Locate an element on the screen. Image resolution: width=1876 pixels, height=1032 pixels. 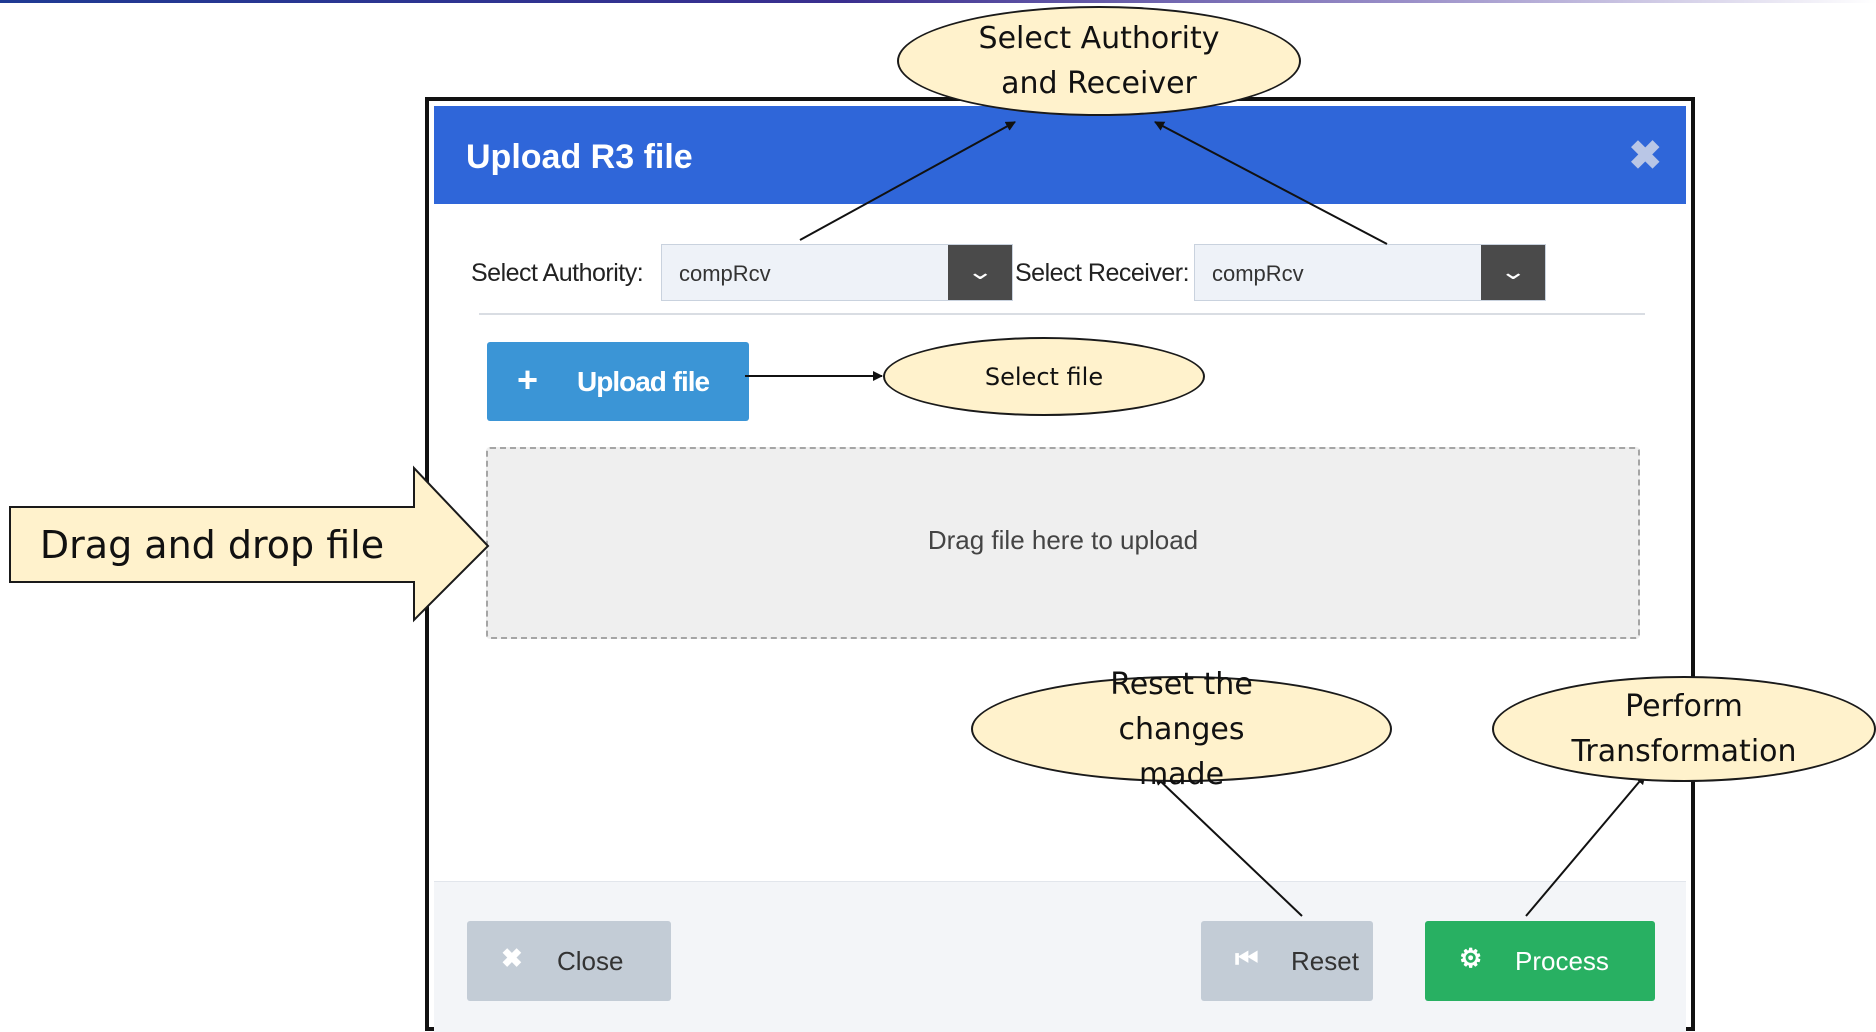
drag-drop-callout-text: Drag and drop file is located at coordinates (212, 544).